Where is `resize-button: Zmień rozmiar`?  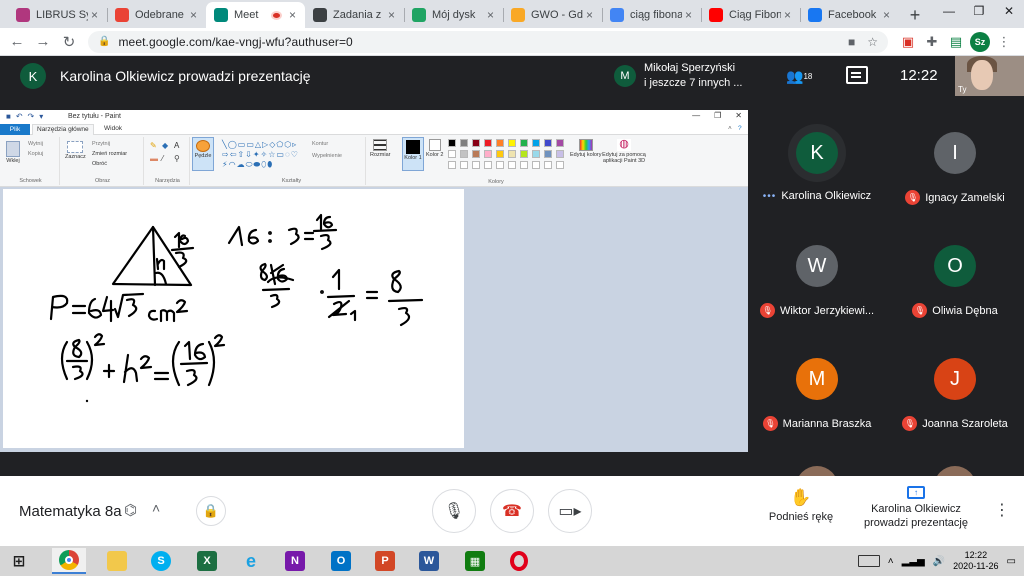
resize-button: Zmień rozmiar is located at coordinates (109, 154).